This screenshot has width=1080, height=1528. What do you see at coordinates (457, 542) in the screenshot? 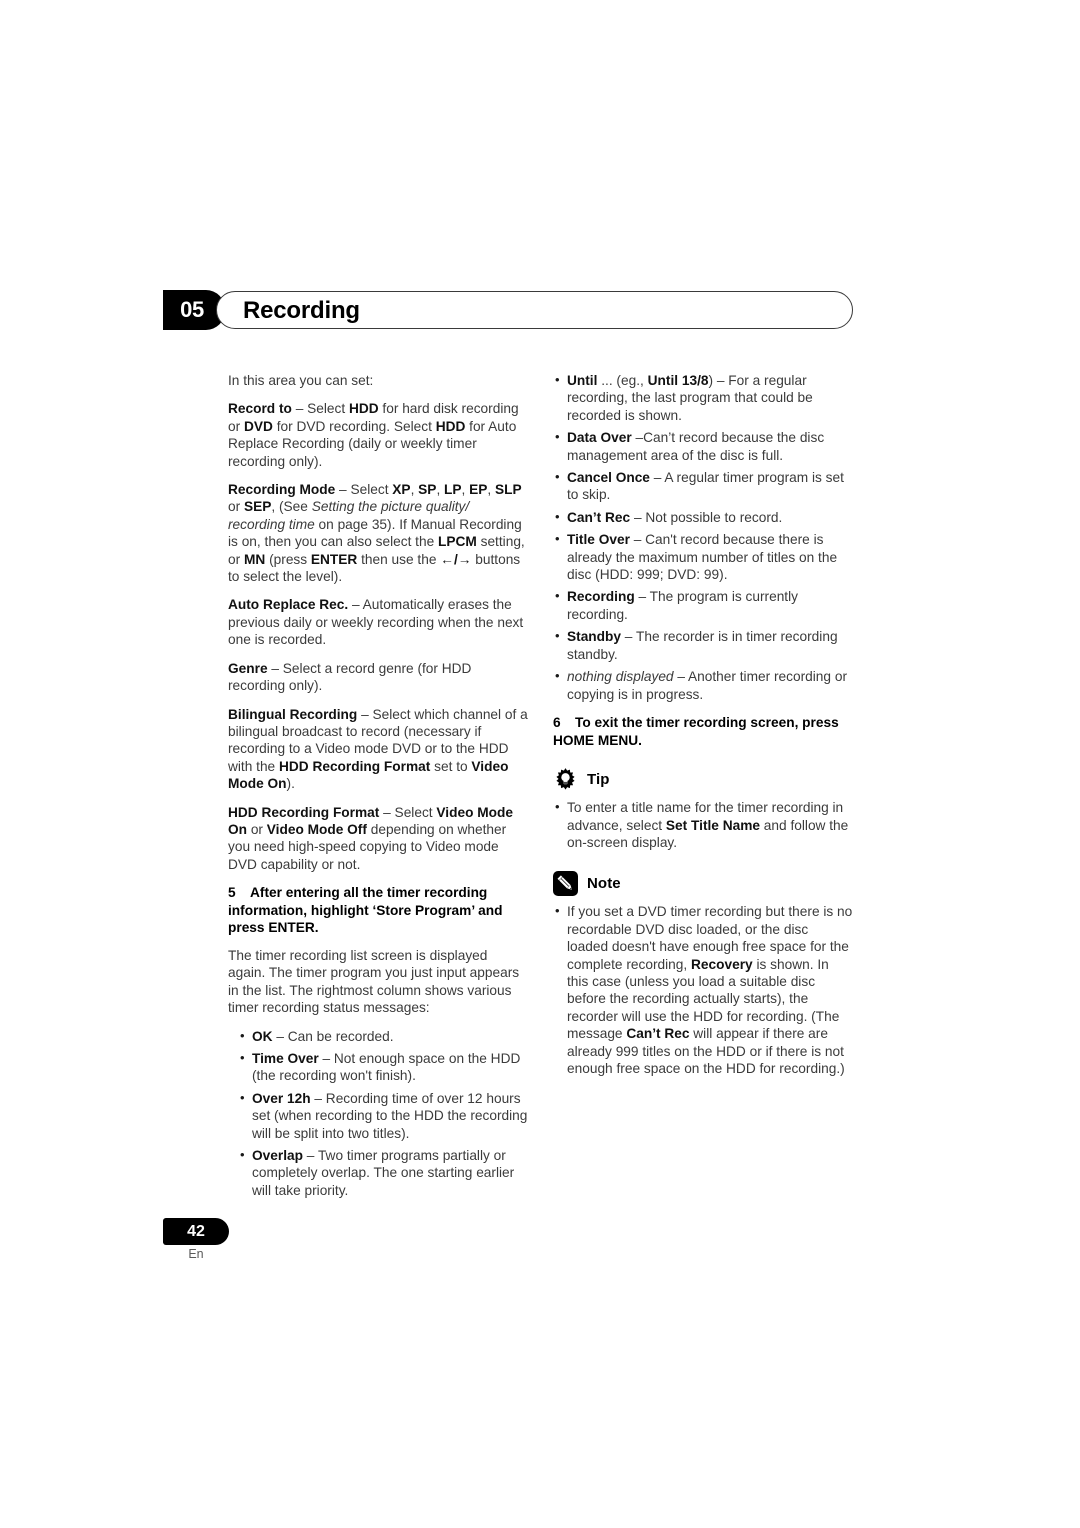
I see `mode-lpcm: LPCM` at bounding box center [457, 542].